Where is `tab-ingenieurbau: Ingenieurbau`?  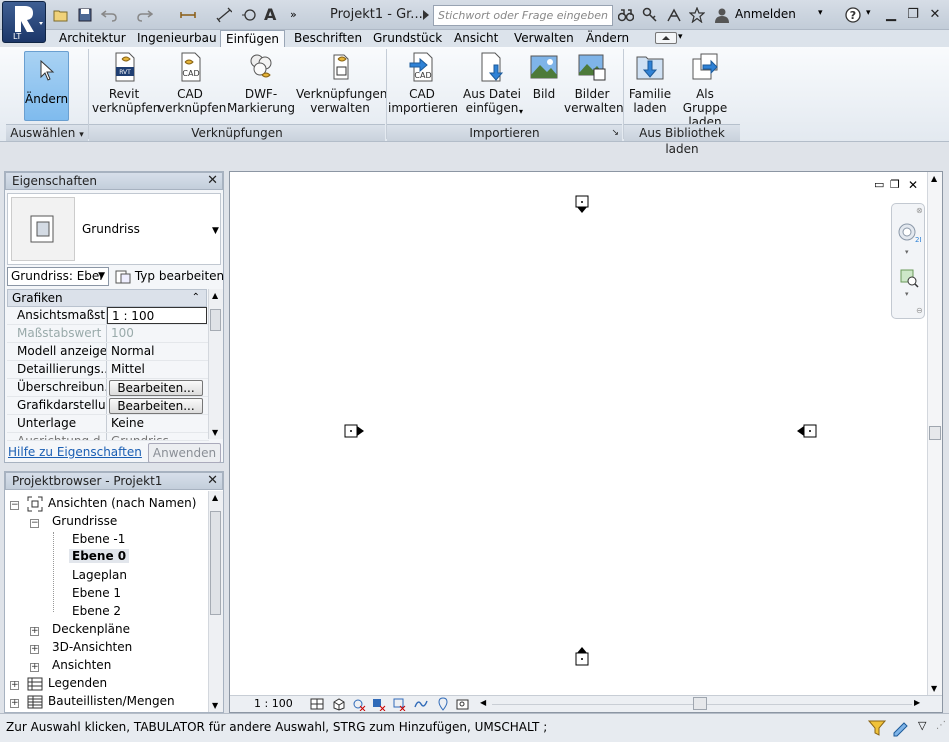 tab-ingenieurbau: Ingenieurbau is located at coordinates (177, 38).